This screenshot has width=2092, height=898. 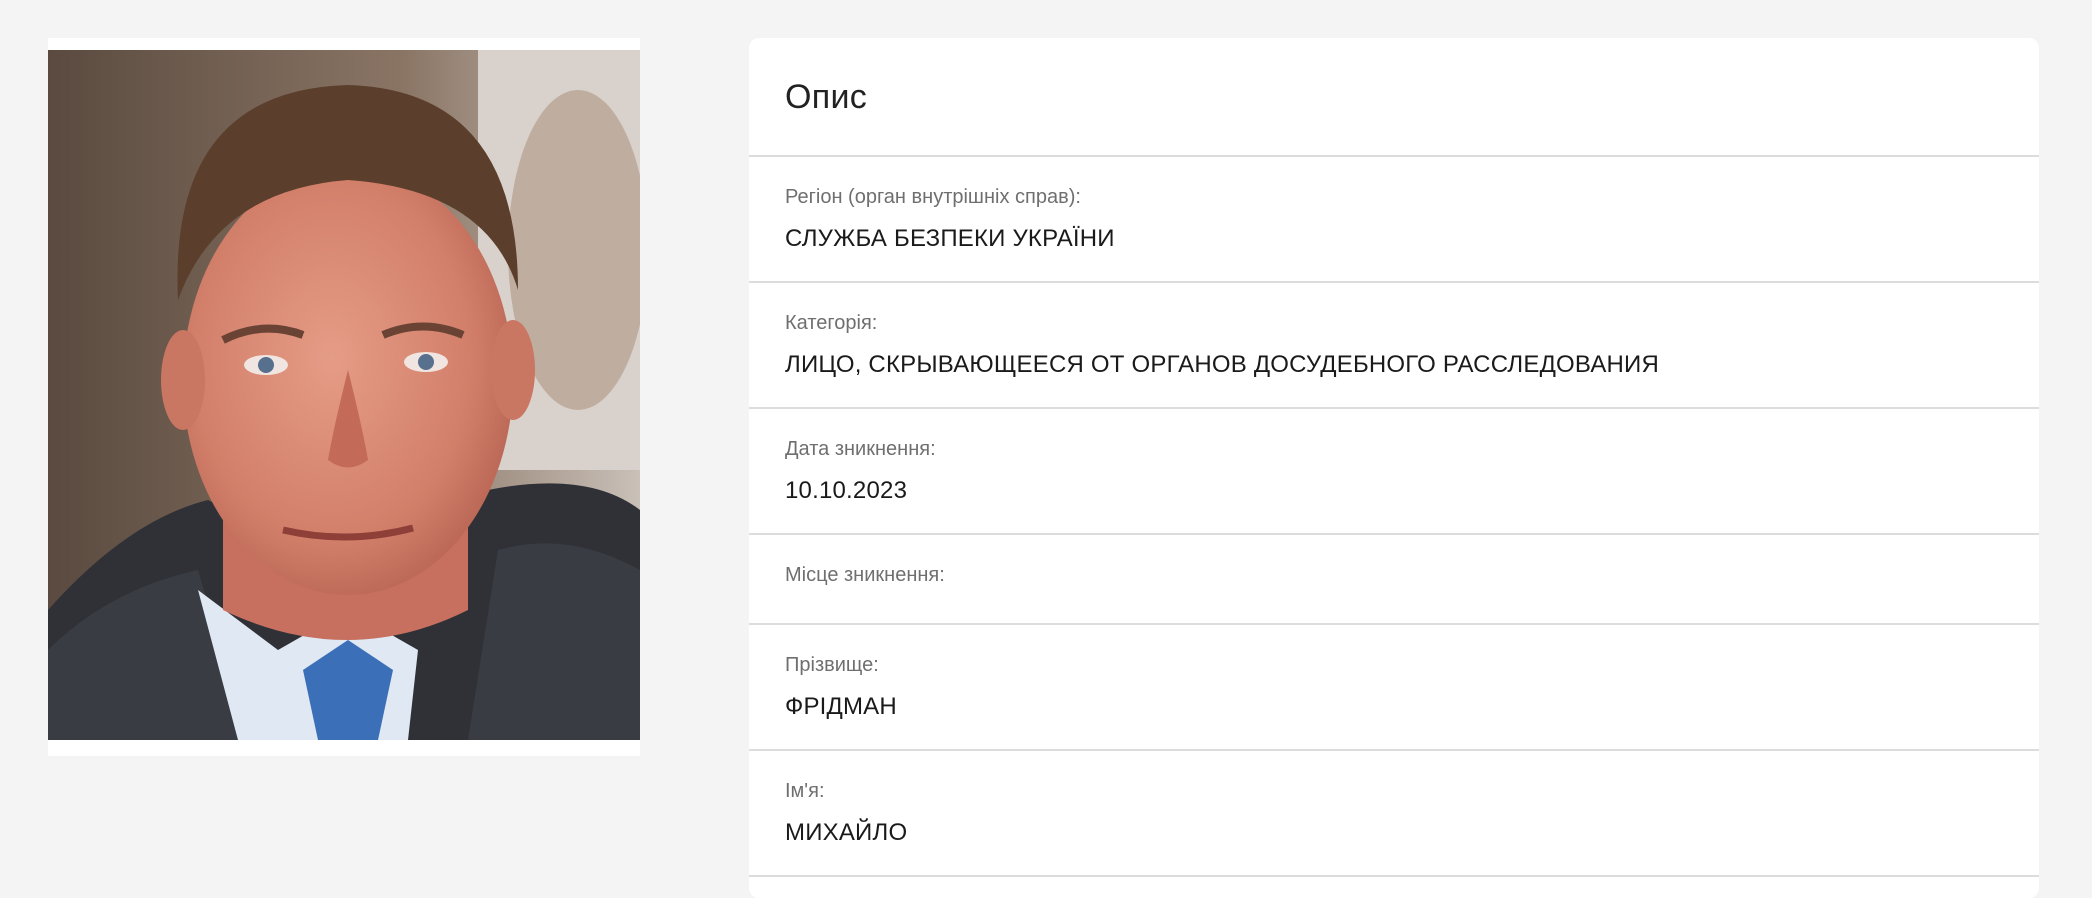 I want to click on field-label: Прізвище:, so click(x=832, y=665).